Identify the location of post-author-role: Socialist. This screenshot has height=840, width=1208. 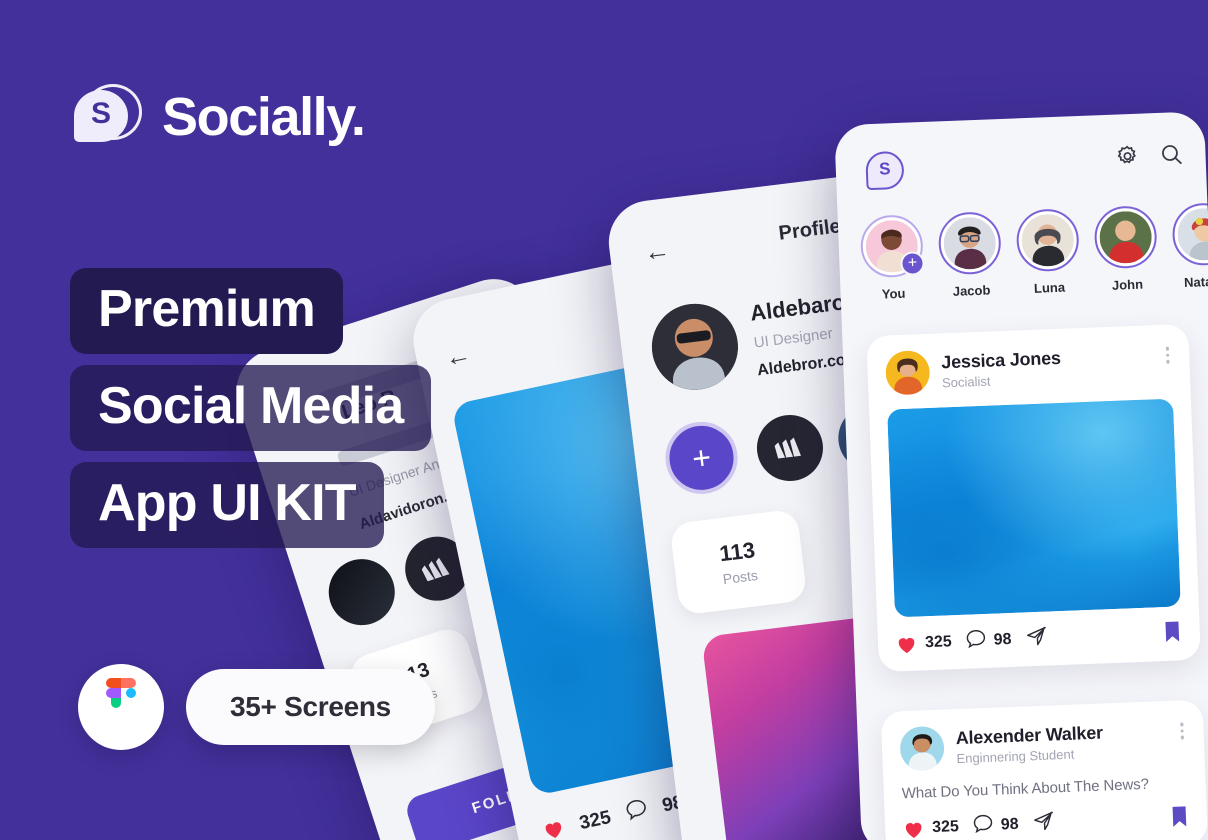
(966, 382).